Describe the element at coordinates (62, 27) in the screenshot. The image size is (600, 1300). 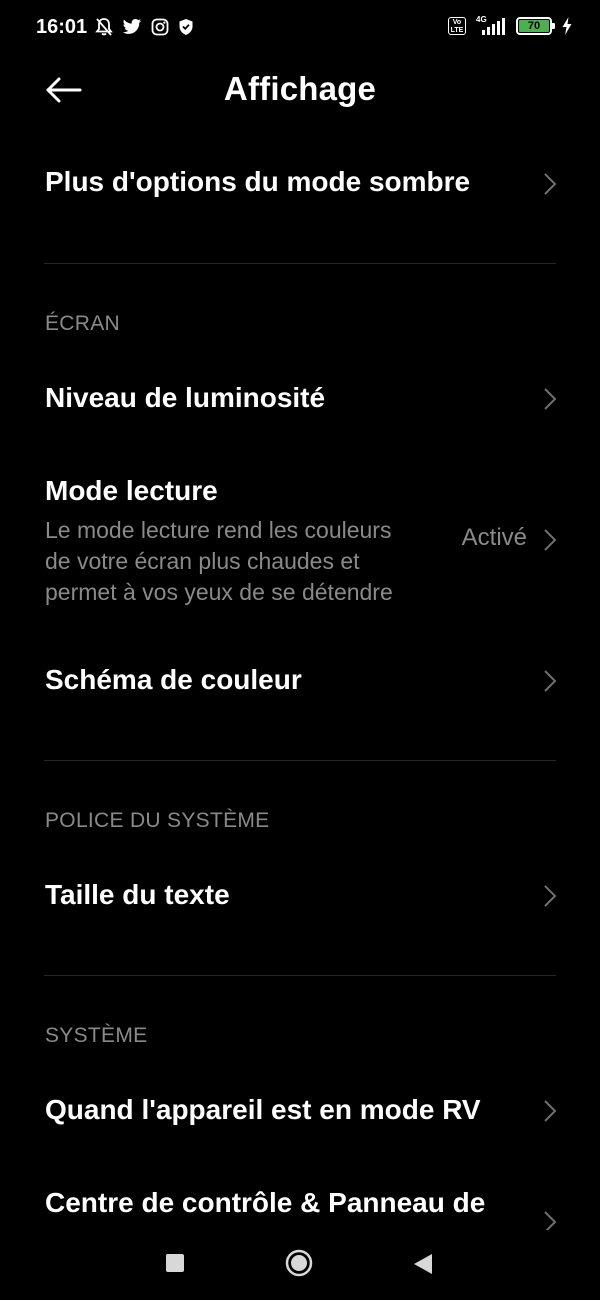
I see `status-time: 16:01` at that location.